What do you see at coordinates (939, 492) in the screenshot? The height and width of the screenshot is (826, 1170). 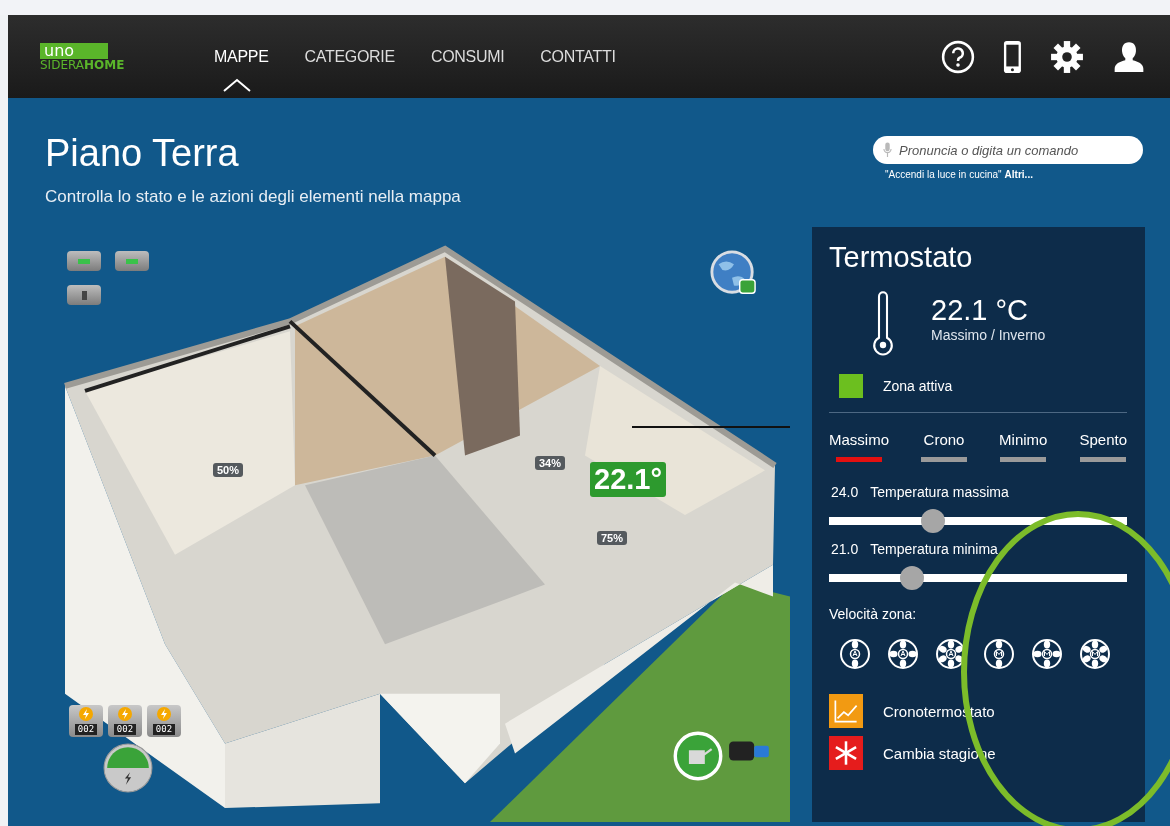 I see `slider-label: Temperatura massima` at bounding box center [939, 492].